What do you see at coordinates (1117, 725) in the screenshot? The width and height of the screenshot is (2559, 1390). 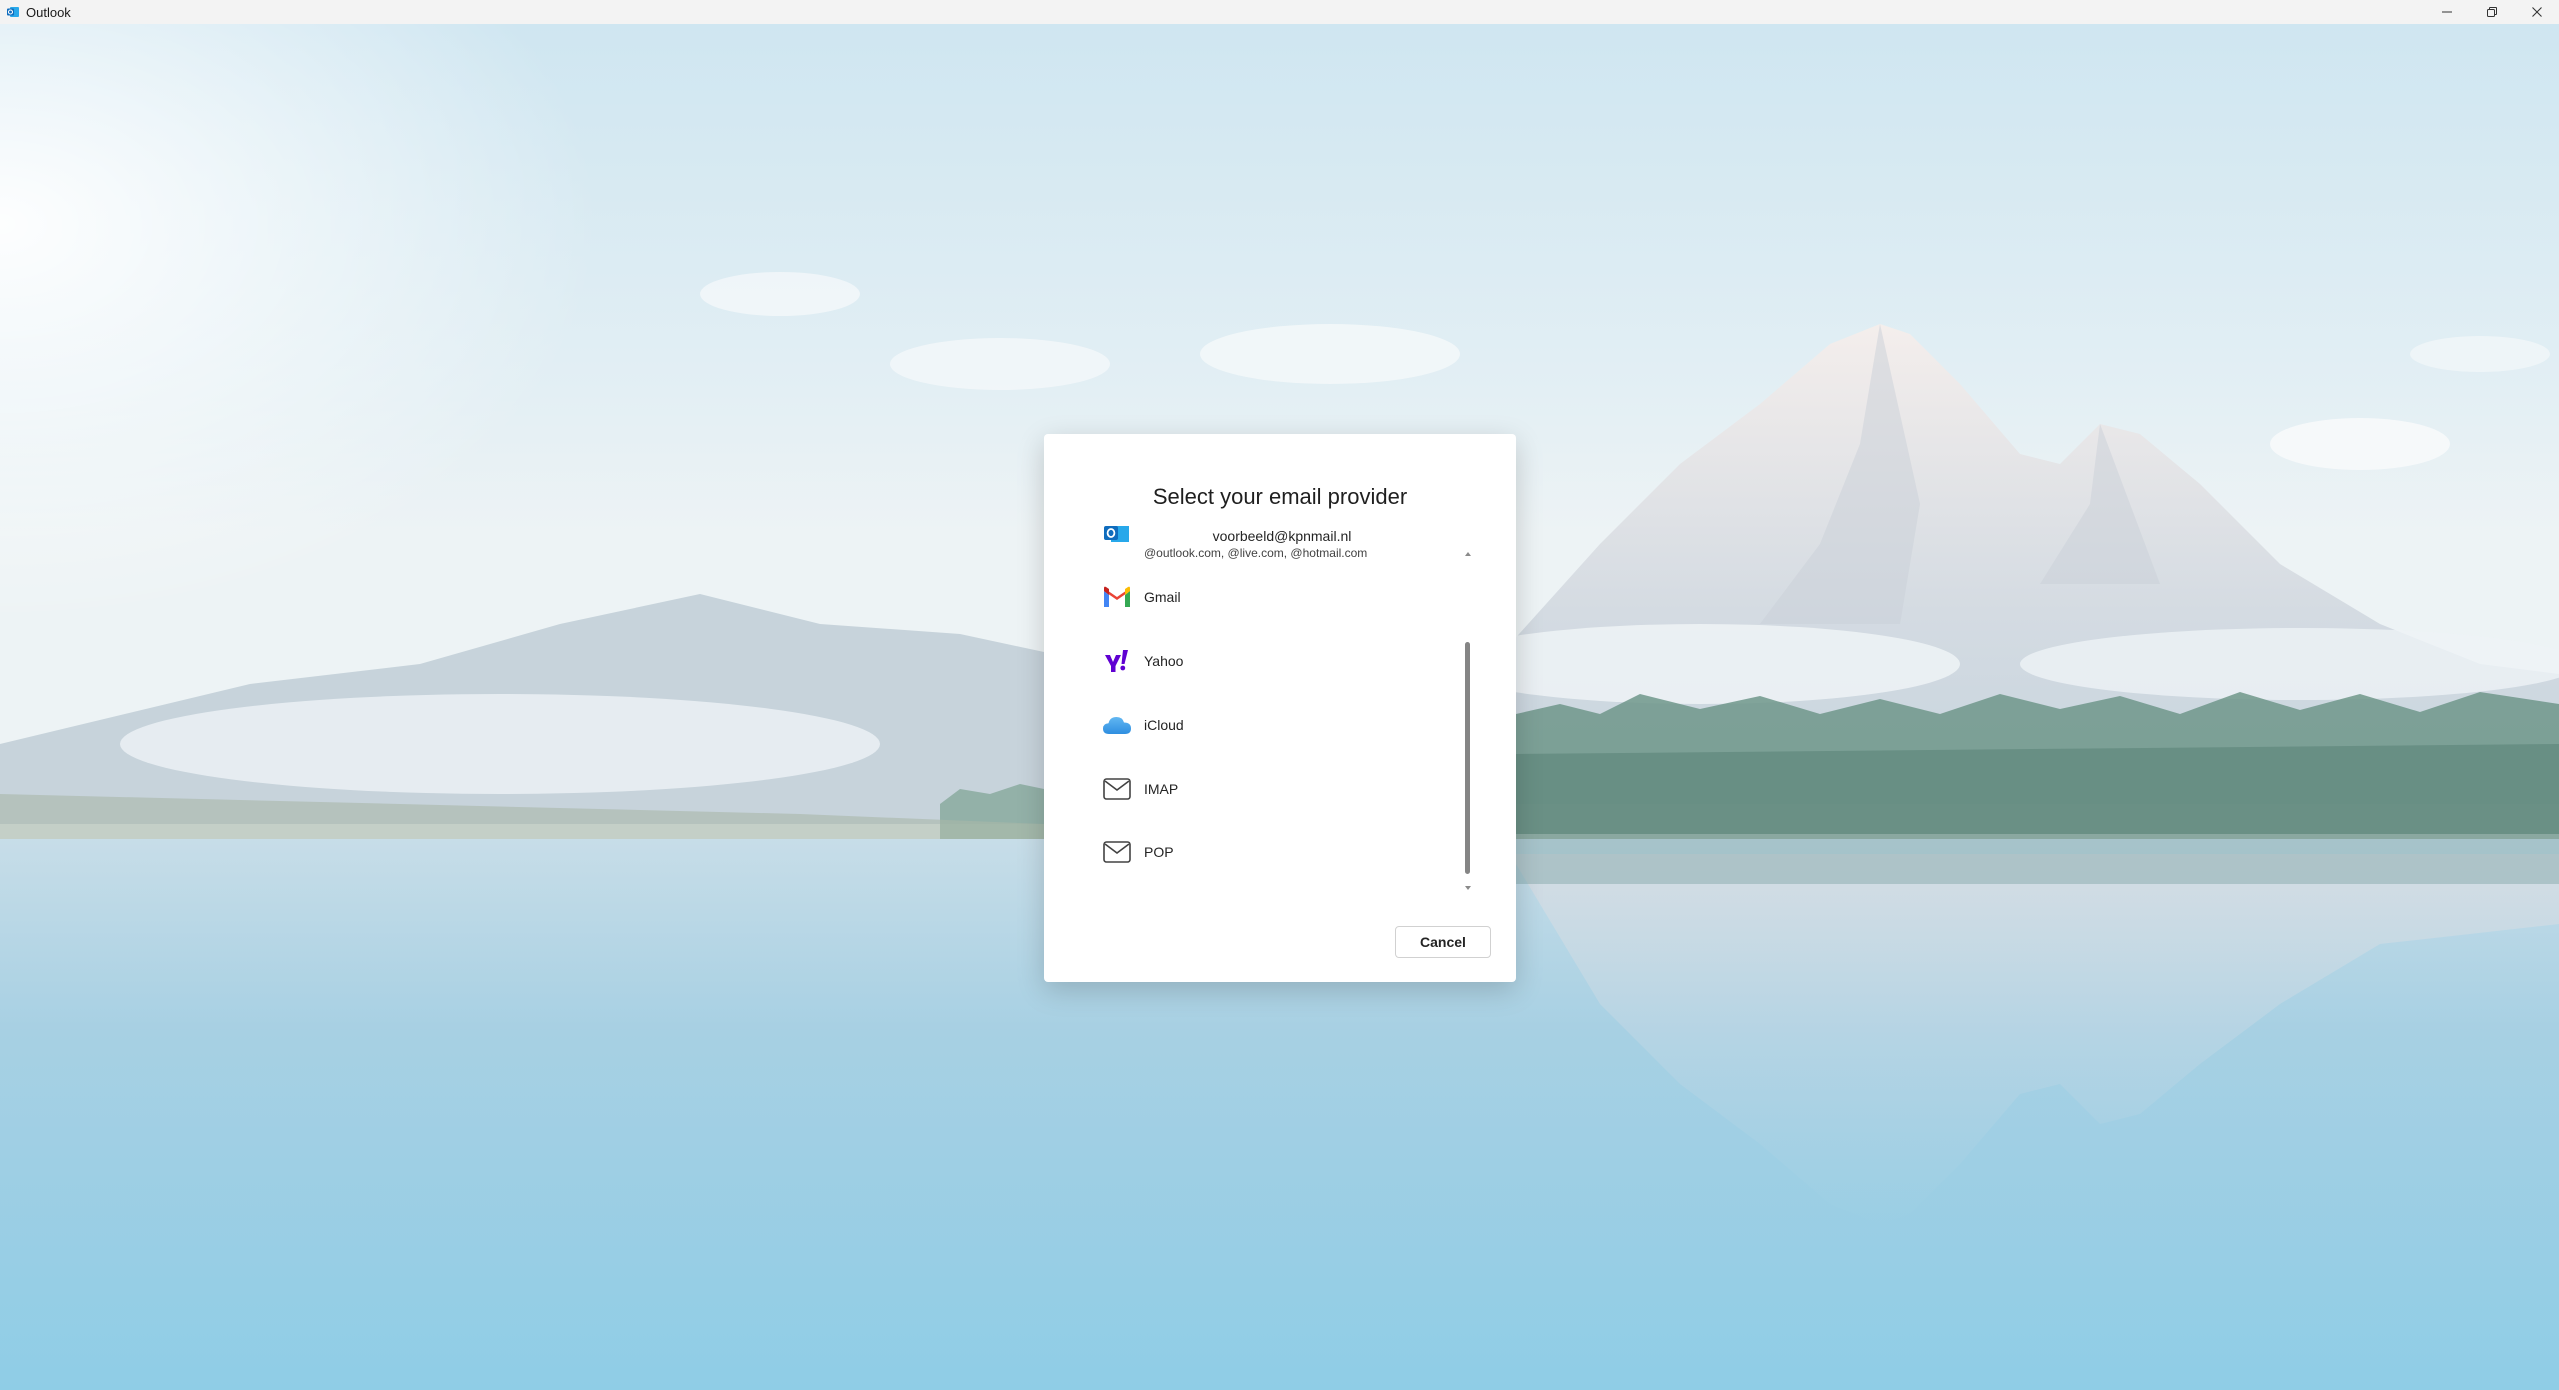 I see `icloud-icon` at bounding box center [1117, 725].